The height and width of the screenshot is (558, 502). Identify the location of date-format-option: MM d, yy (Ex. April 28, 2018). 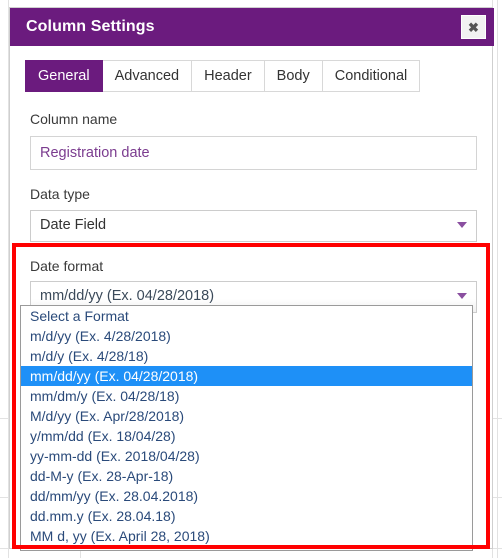
(246, 536).